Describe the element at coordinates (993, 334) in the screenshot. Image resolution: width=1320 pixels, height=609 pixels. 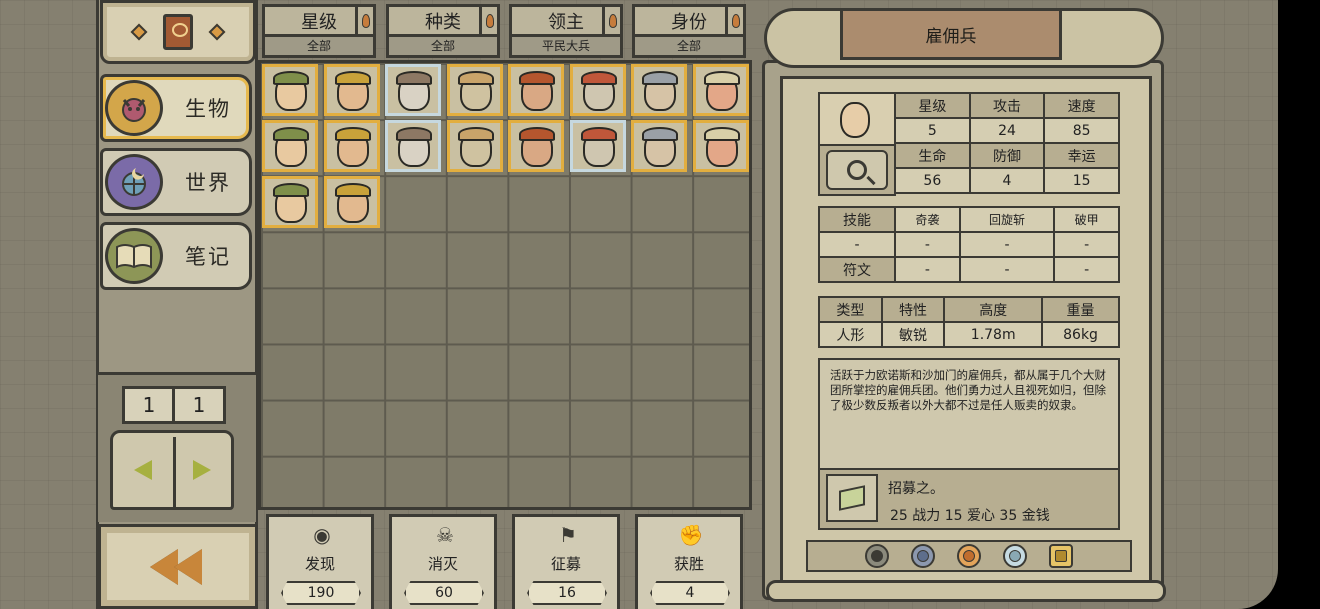
I see `trait-value: 1.78m` at that location.